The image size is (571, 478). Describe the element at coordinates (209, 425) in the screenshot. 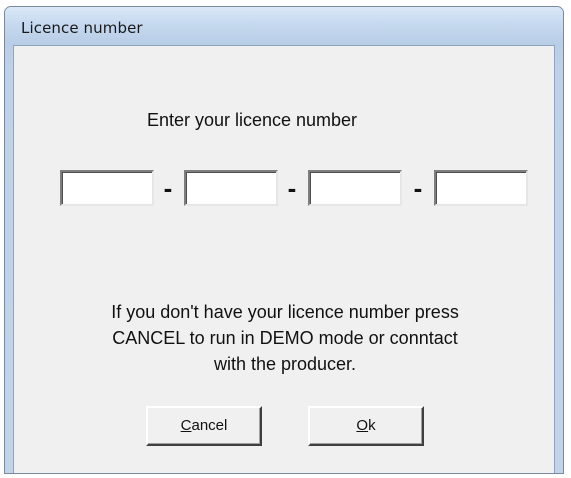

I see `cancel-label: ancel` at that location.